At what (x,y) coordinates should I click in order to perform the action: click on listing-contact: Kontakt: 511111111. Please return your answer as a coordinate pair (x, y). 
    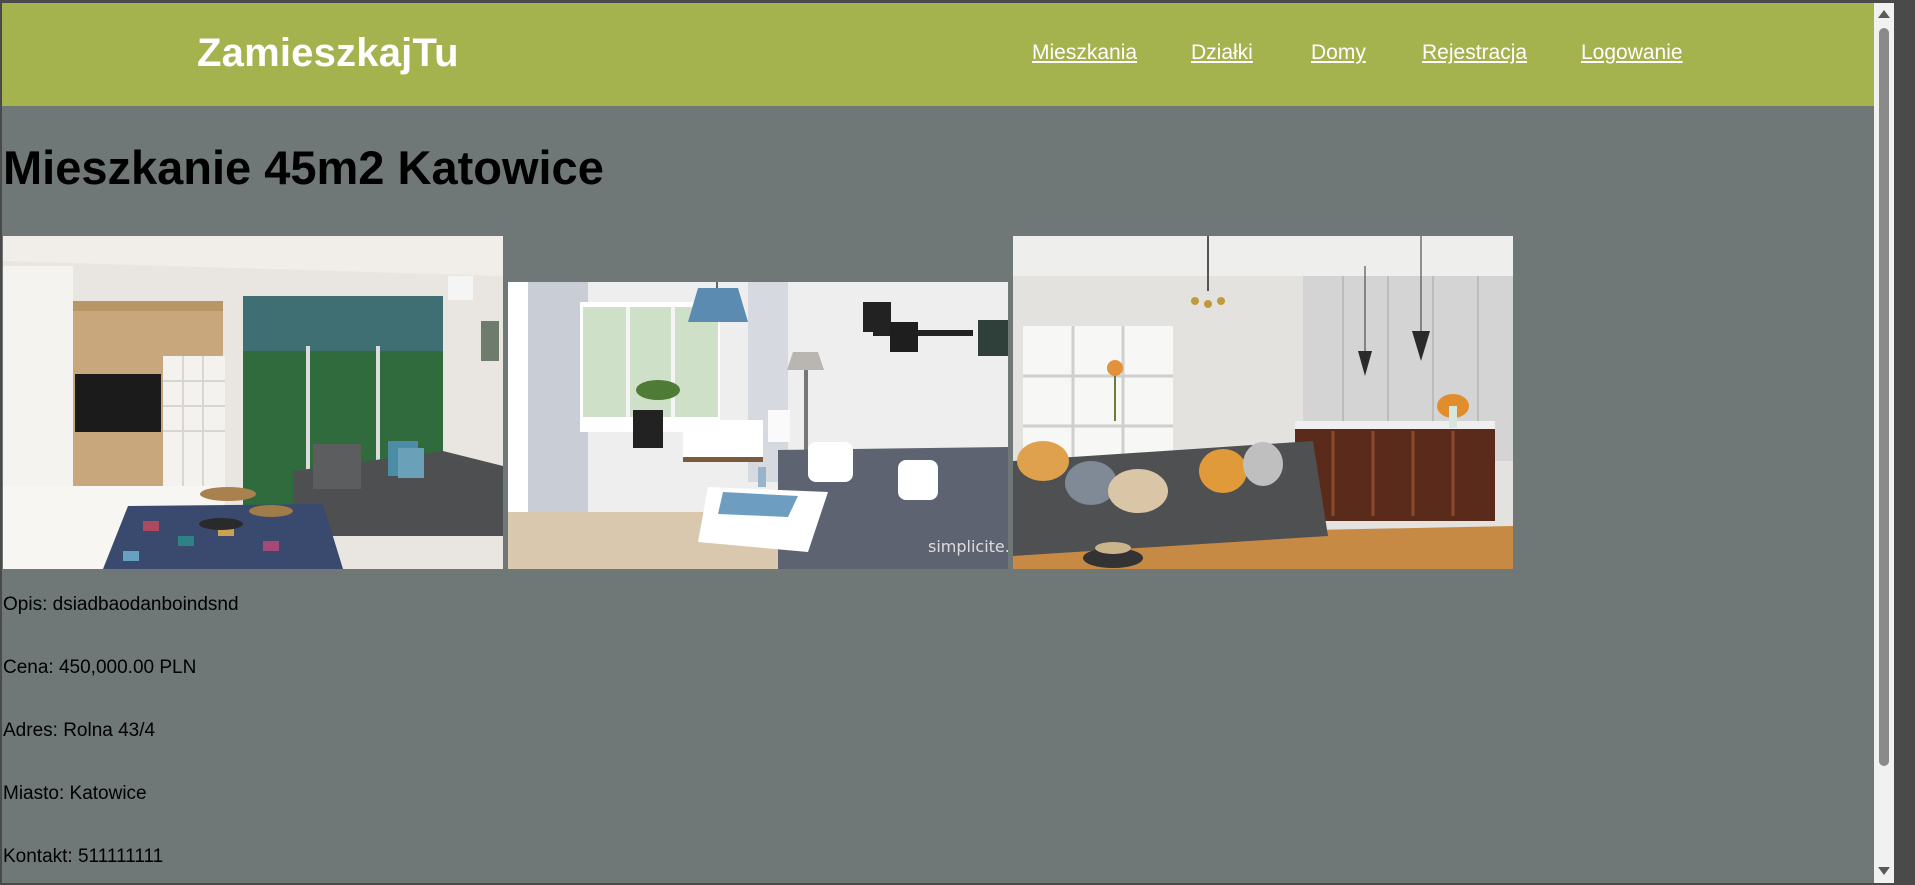
    Looking at the image, I should click on (83, 856).